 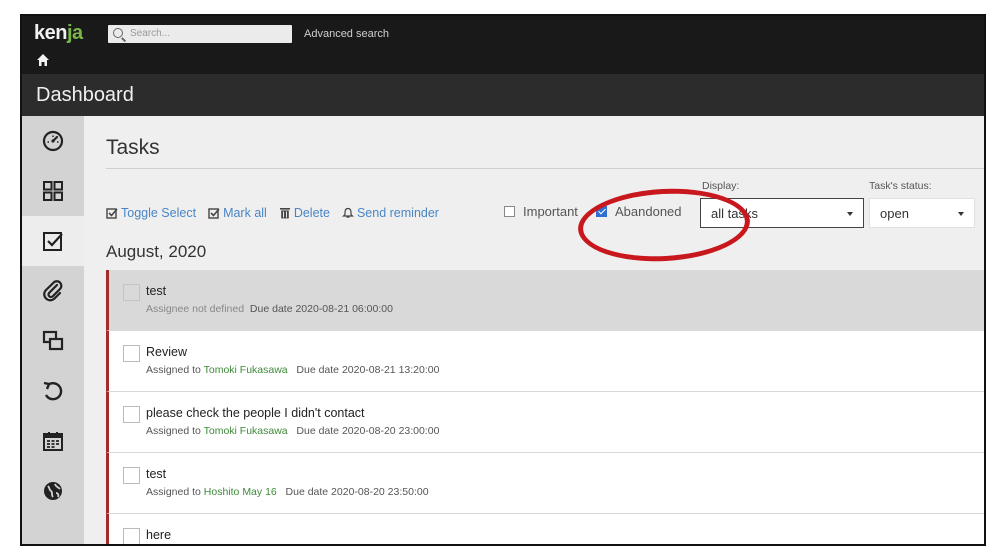 I want to click on due-date: Due date 2020-08-20 23:00:00, so click(x=368, y=431).